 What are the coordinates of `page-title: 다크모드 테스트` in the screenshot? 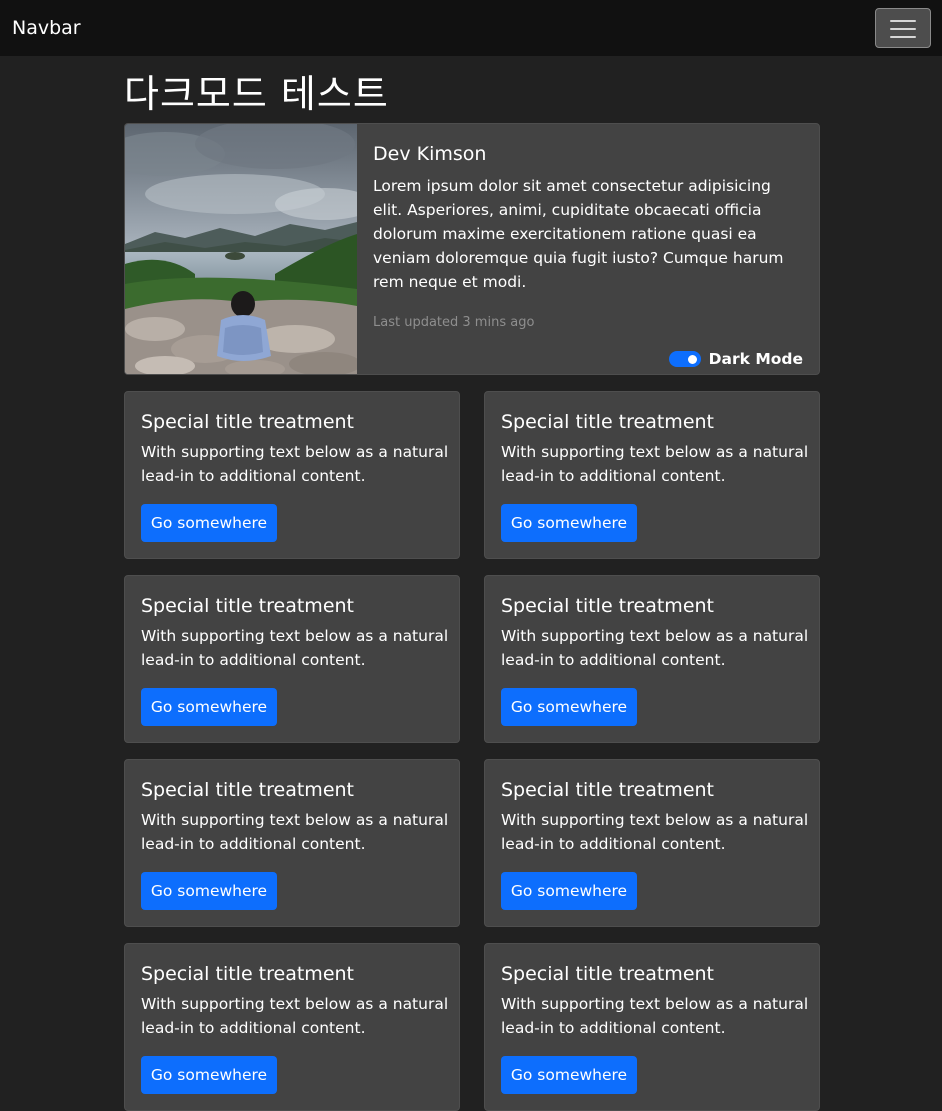 It's located at (256, 94).